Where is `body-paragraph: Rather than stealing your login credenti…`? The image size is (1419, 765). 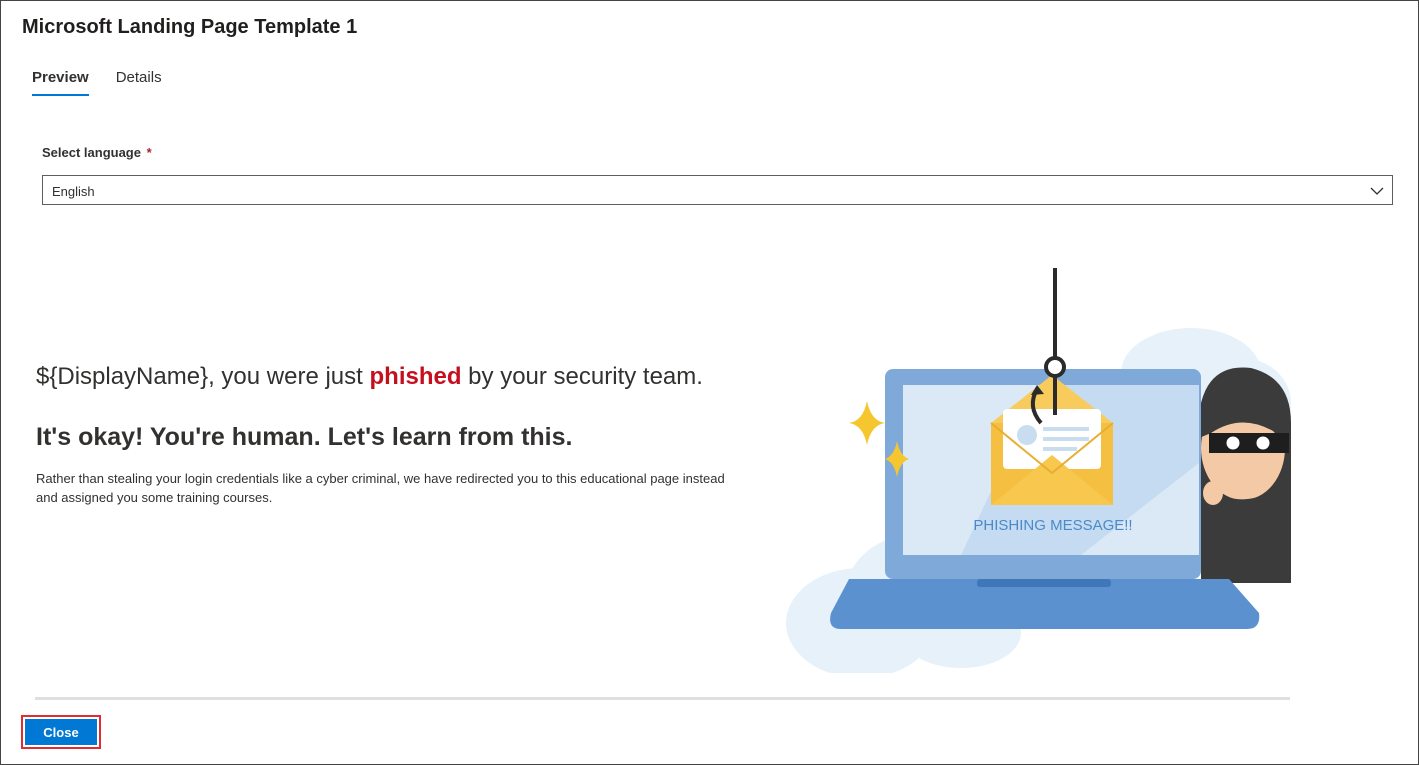 body-paragraph: Rather than stealing your login credenti… is located at coordinates (416, 488).